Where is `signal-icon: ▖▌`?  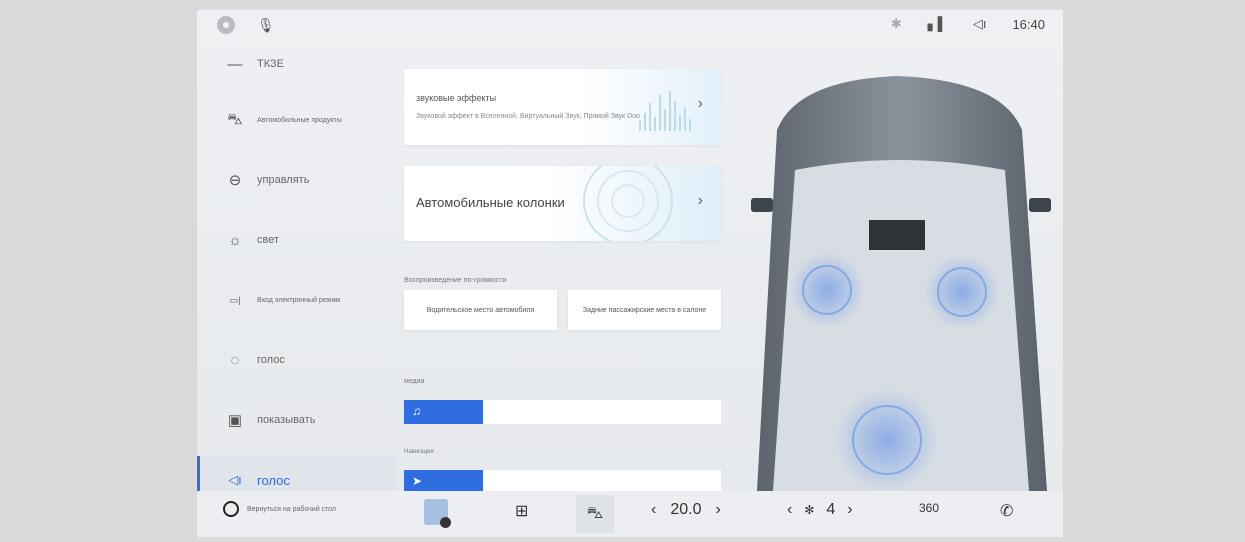
signal-icon: ▖▌ is located at coordinates (937, 23).